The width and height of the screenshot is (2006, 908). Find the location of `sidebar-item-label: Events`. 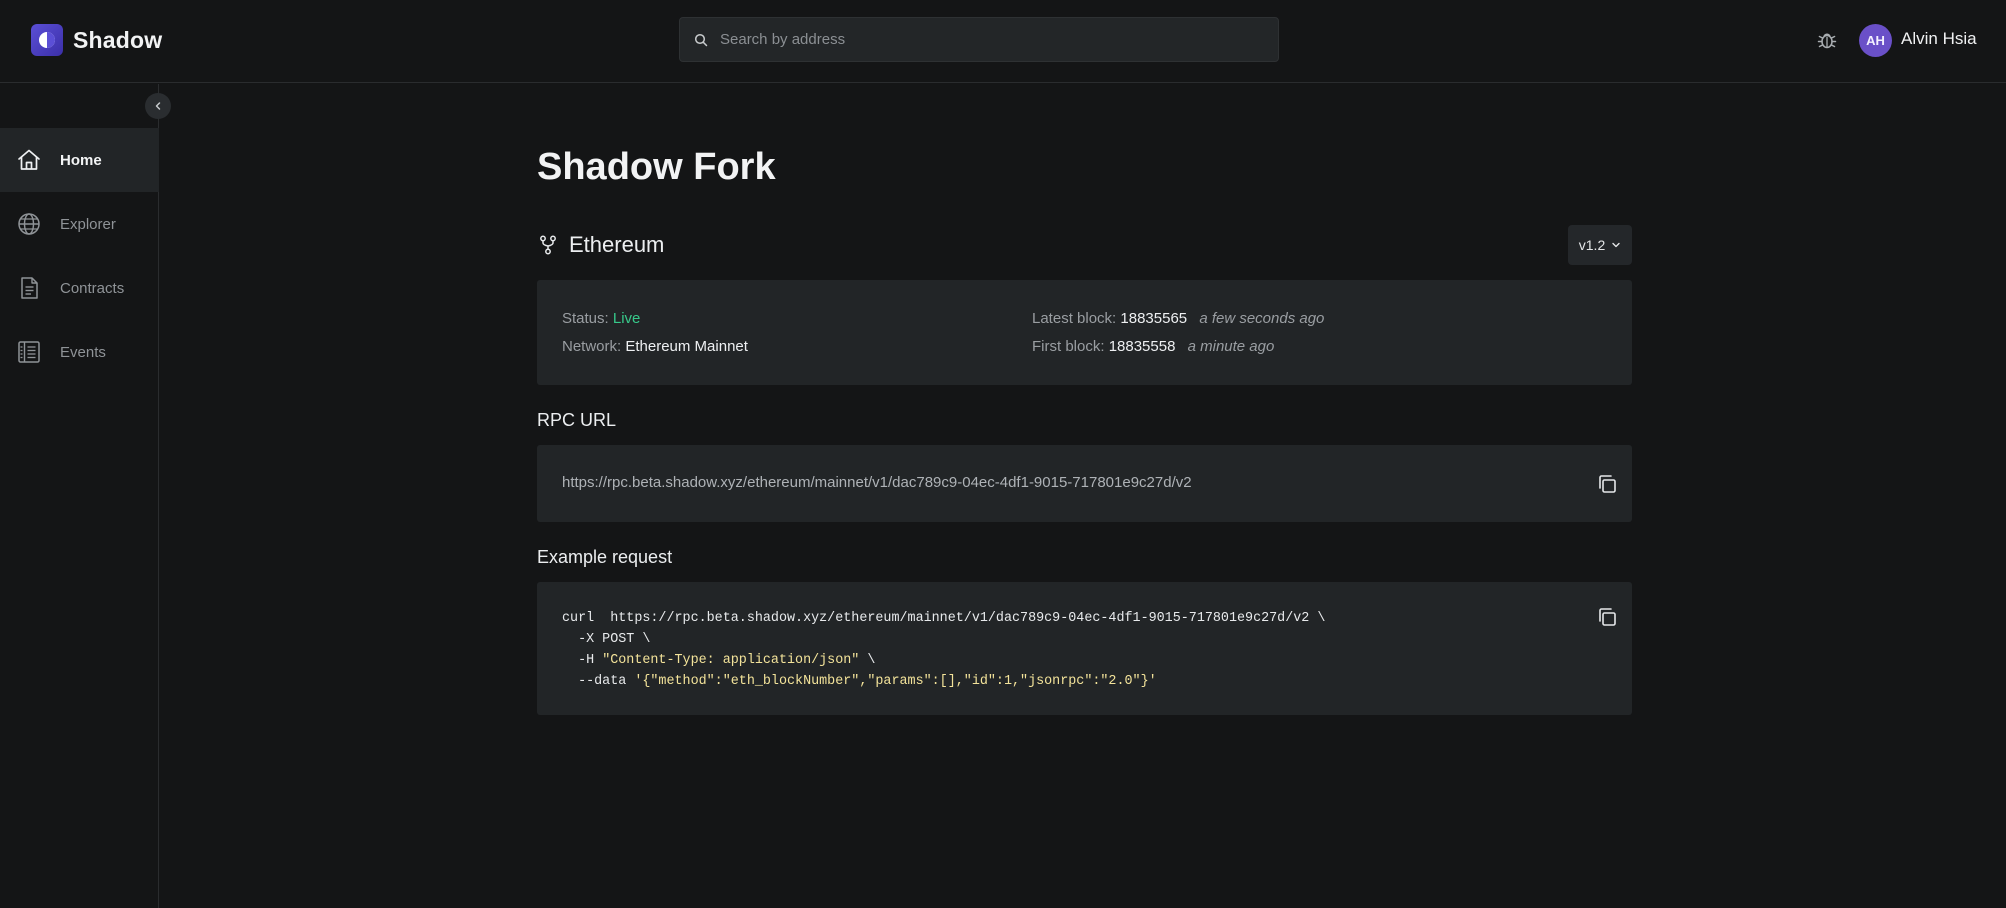

sidebar-item-label: Events is located at coordinates (83, 352).